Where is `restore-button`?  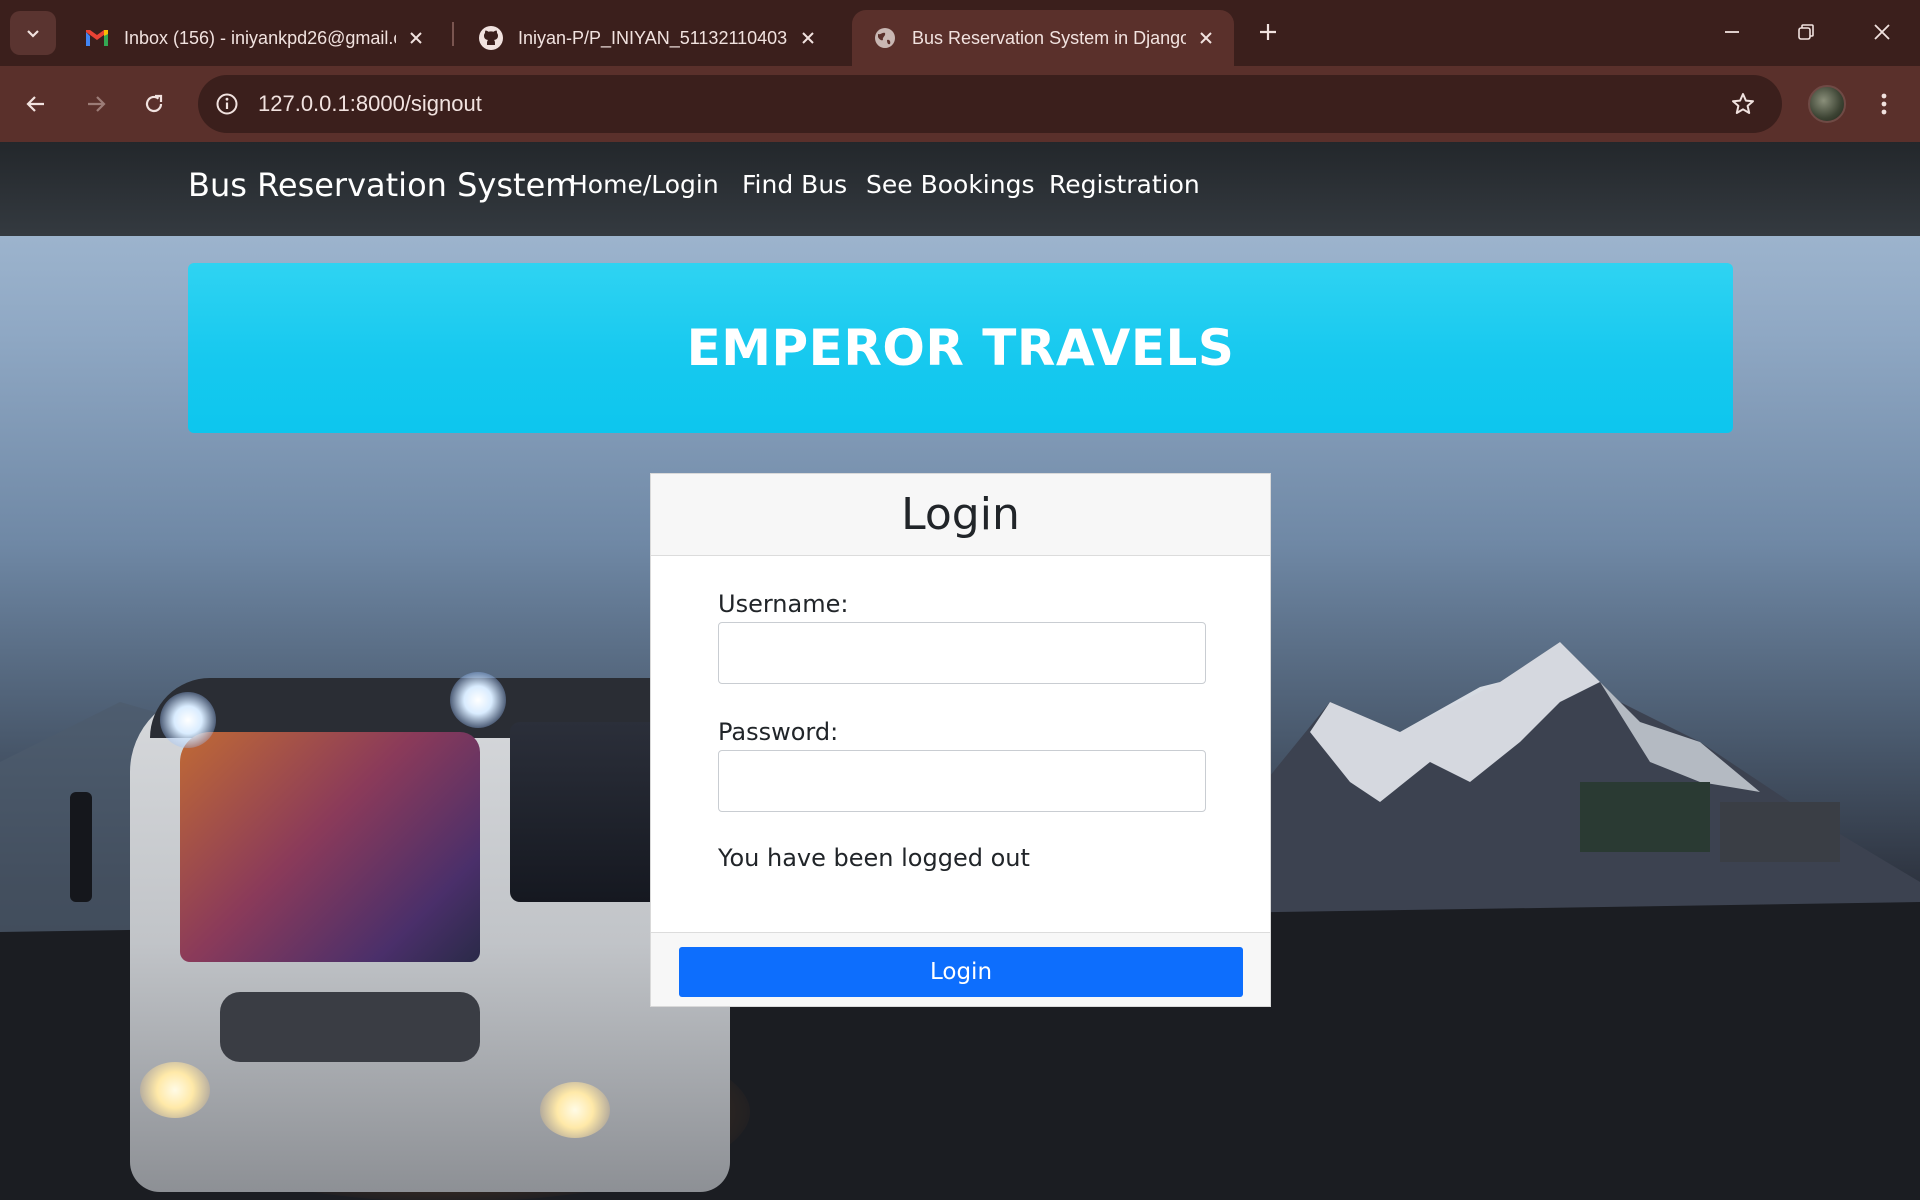 restore-button is located at coordinates (1806, 32).